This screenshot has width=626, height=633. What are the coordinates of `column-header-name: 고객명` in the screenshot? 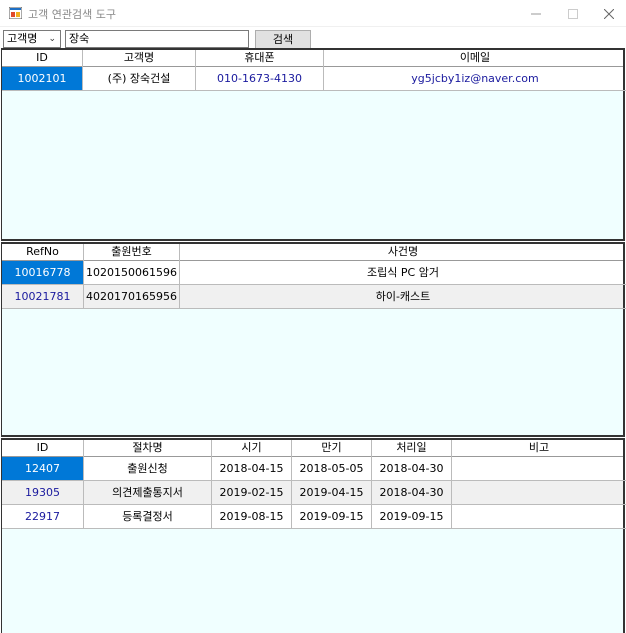 It's located at (139, 58).